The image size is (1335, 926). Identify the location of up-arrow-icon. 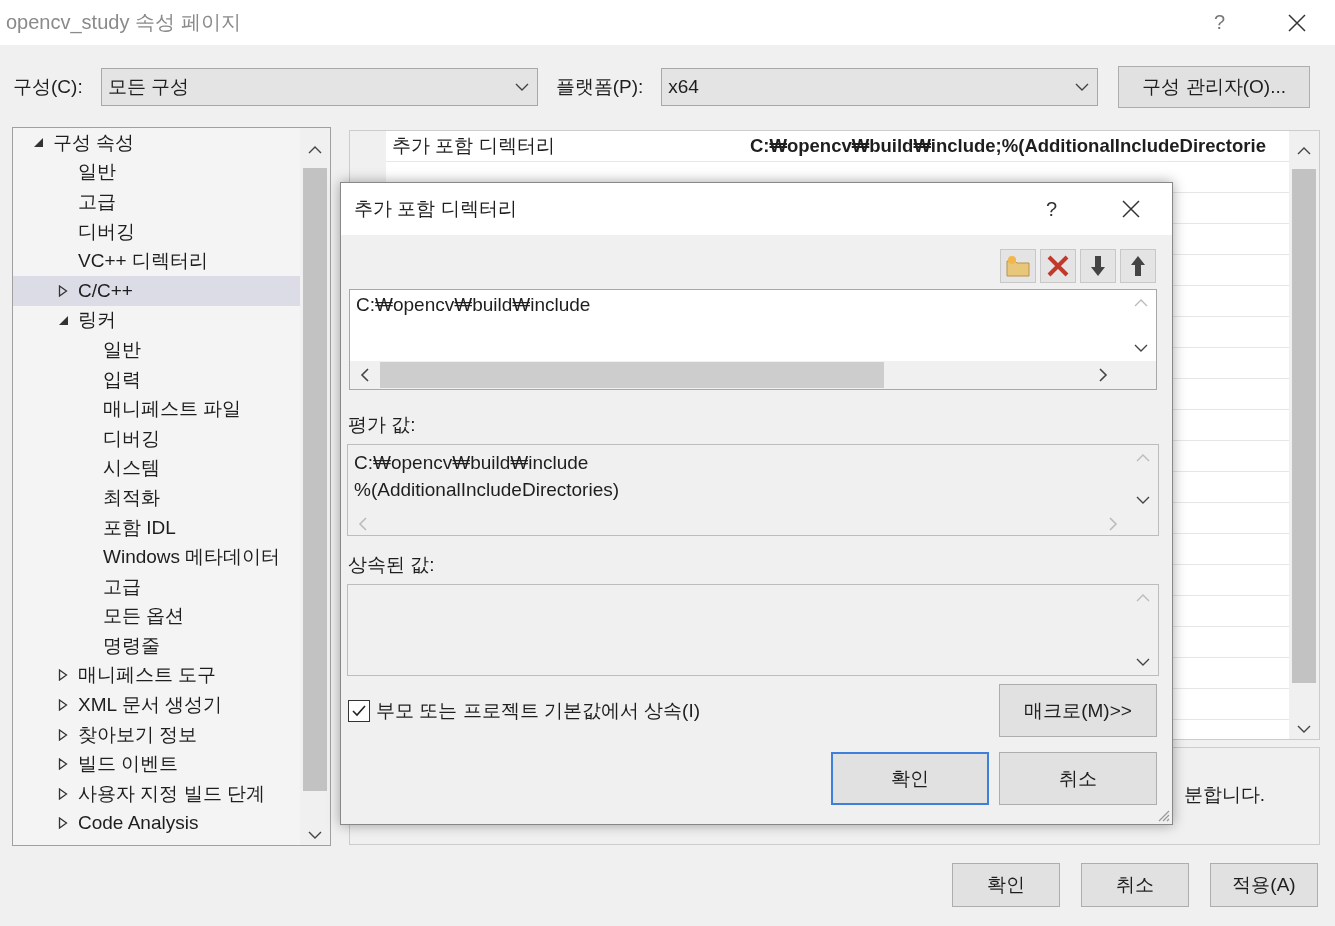
(1138, 266).